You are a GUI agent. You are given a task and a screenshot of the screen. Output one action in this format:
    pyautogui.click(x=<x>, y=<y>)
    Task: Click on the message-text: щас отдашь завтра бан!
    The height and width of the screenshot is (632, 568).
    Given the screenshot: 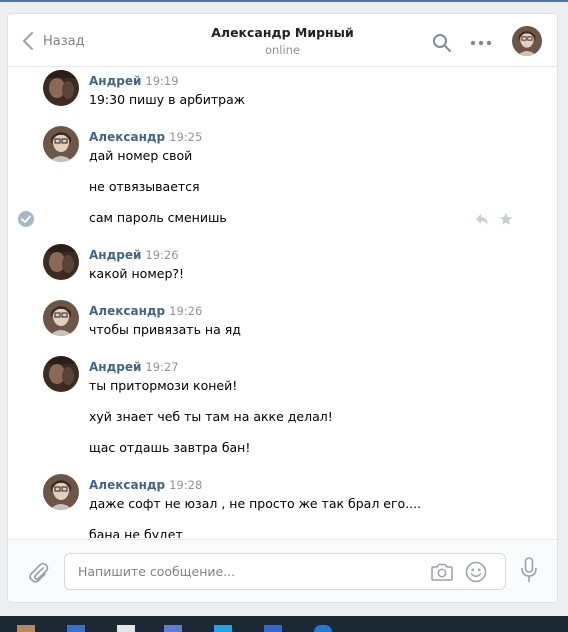 What is the action you would take?
    pyautogui.click(x=169, y=447)
    